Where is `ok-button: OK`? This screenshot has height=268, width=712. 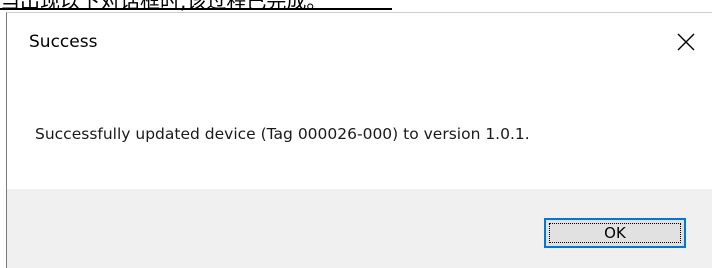
ok-button: OK is located at coordinates (615, 233).